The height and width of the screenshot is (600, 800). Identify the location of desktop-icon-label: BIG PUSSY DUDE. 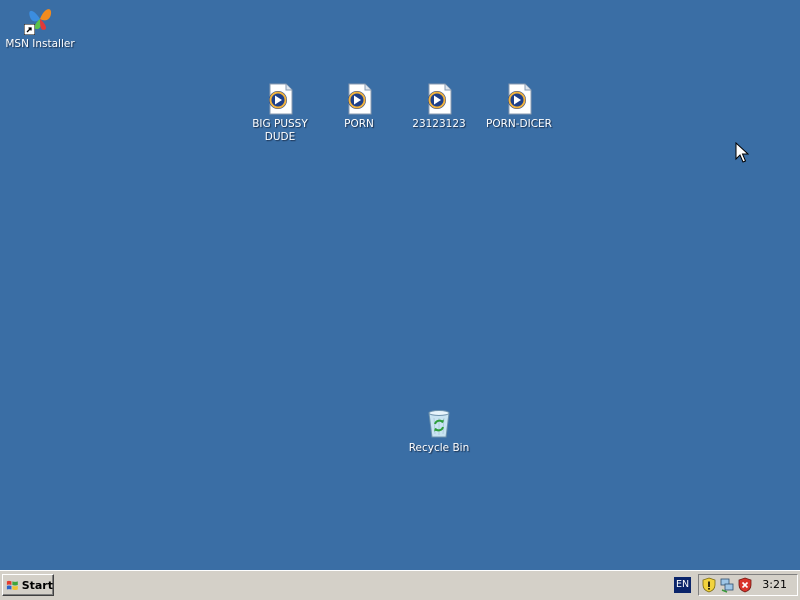
(280, 130).